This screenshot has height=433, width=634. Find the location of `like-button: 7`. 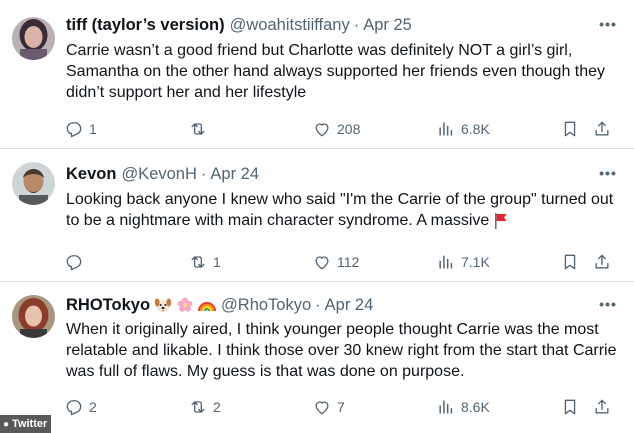

like-button: 7 is located at coordinates (328, 407).